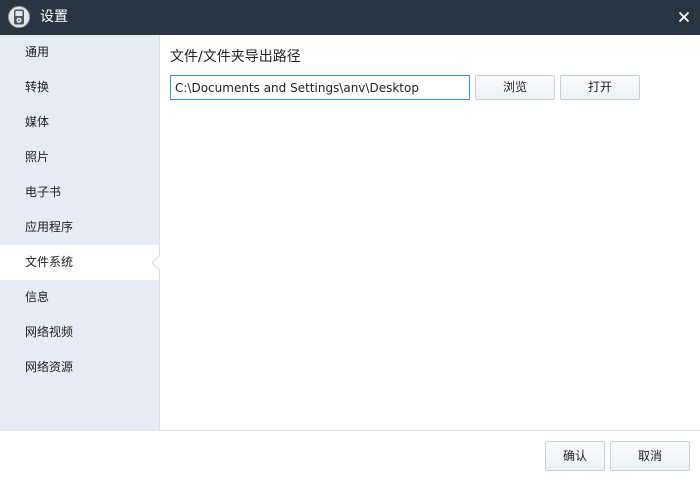 Image resolution: width=700 pixels, height=480 pixels. What do you see at coordinates (575, 456) in the screenshot?
I see `confirm-button: 确认` at bounding box center [575, 456].